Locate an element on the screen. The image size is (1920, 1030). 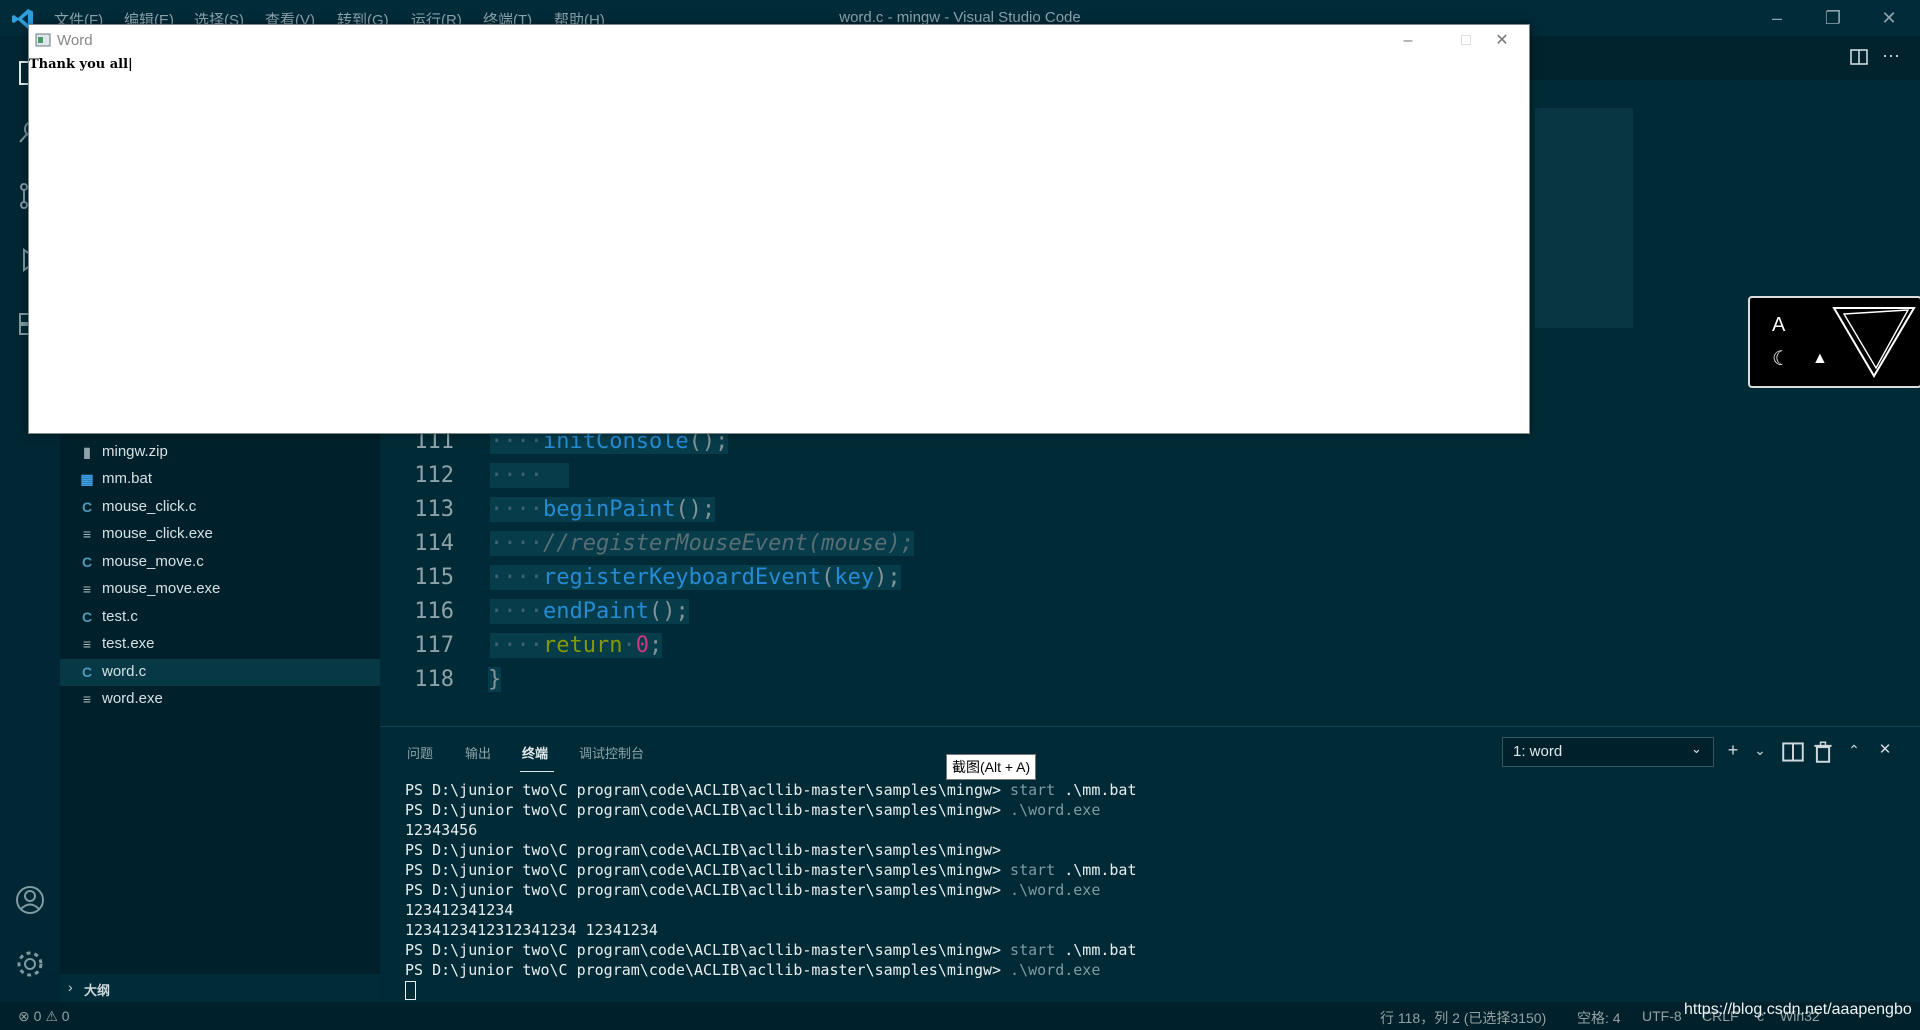
file-item: ≡ test.exe is located at coordinates (220, 644).